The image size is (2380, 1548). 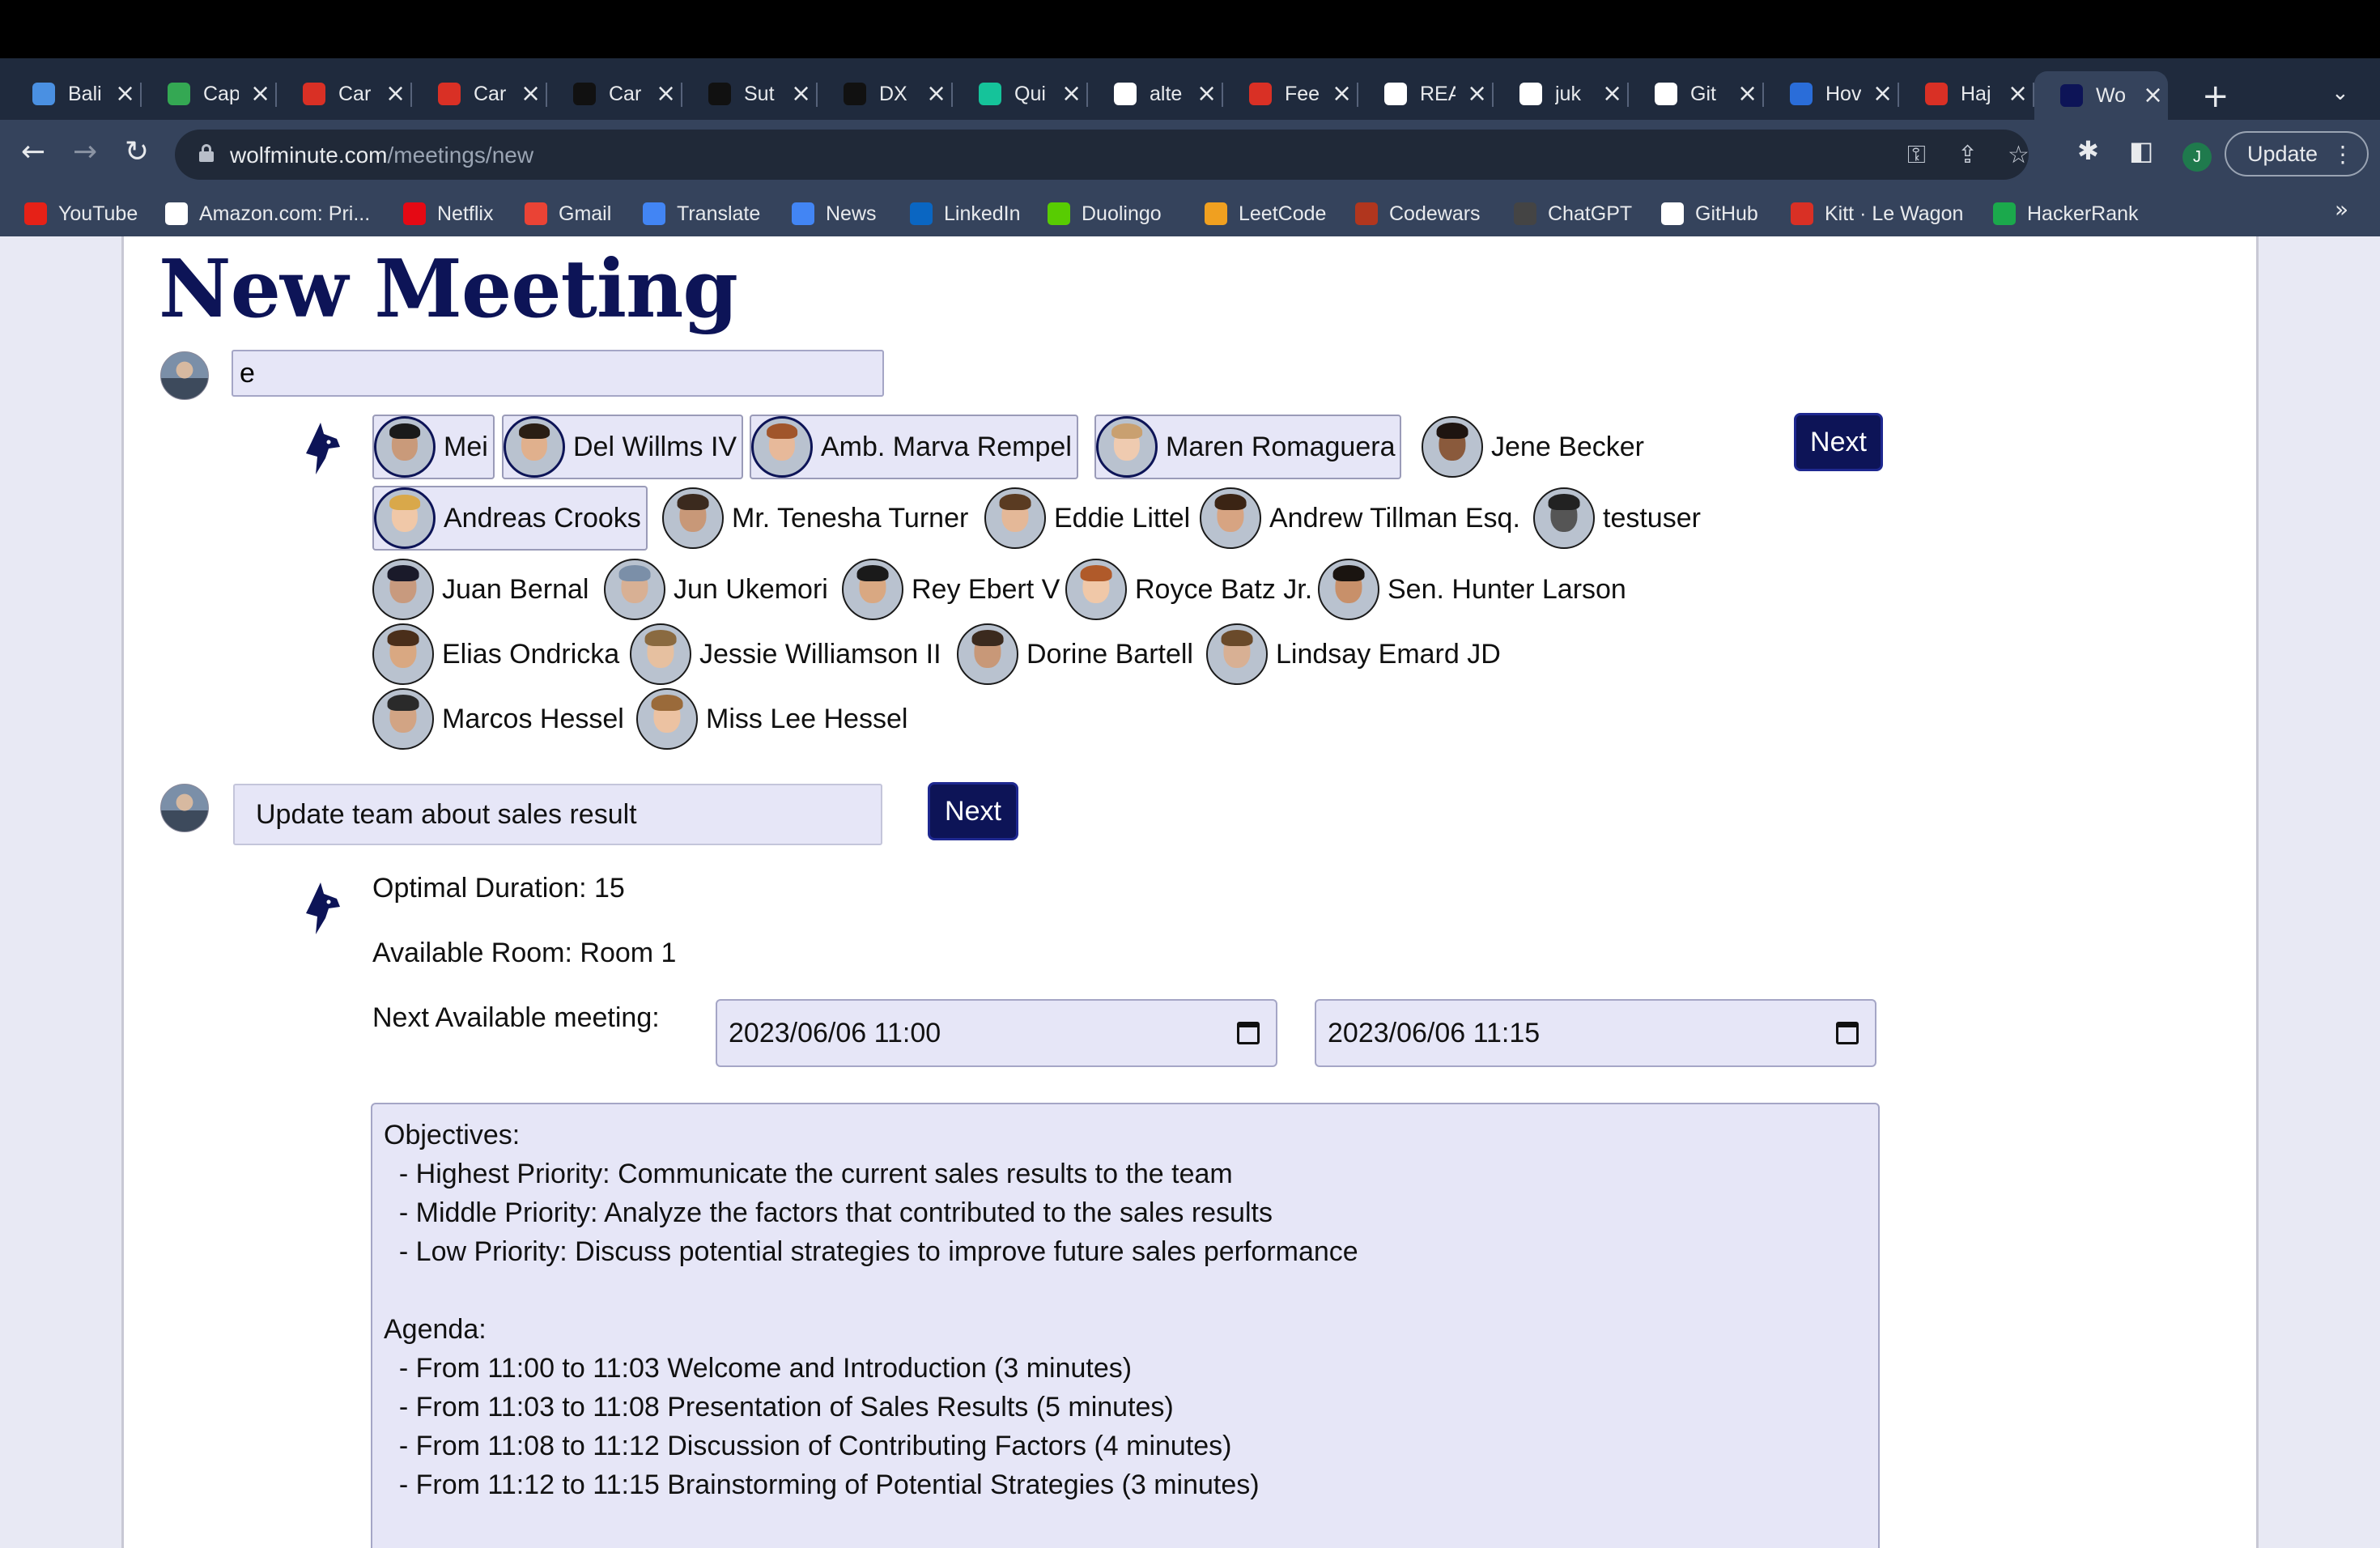 What do you see at coordinates (542, 518) in the screenshot?
I see `attendee-name: Andreas Crooks` at bounding box center [542, 518].